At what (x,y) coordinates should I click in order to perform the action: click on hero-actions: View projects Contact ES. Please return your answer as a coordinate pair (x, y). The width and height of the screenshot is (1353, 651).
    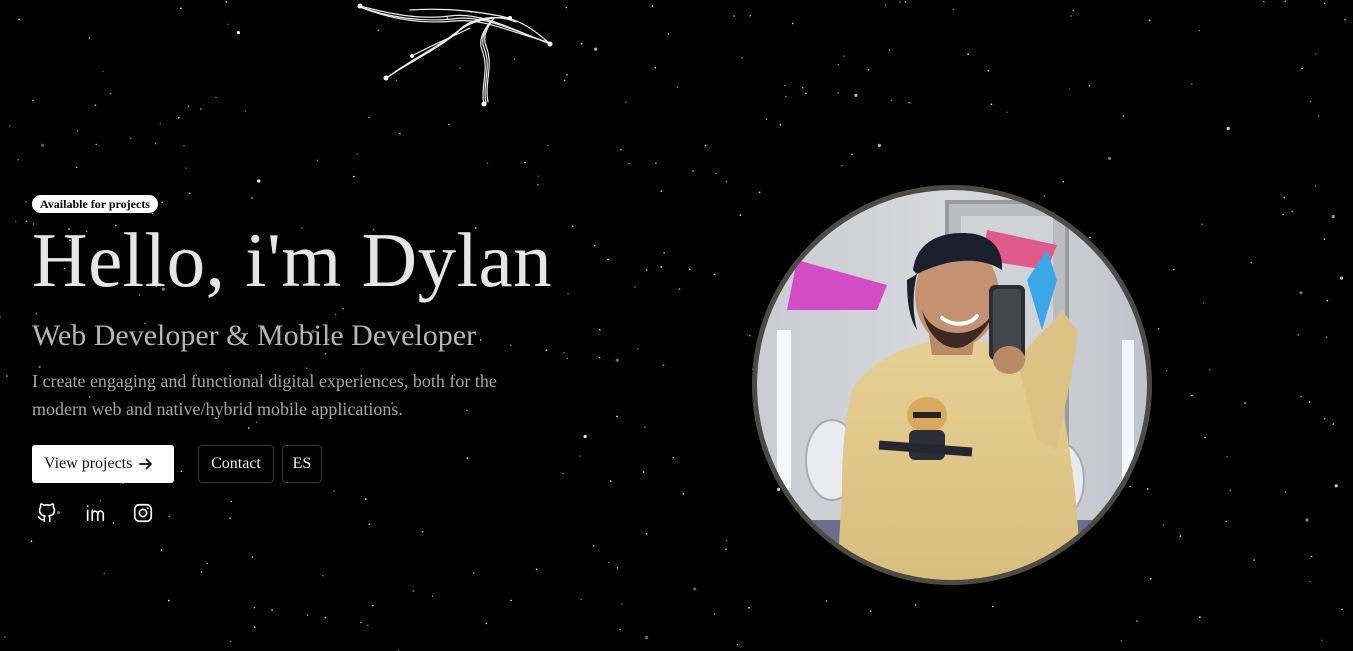
    Looking at the image, I should click on (342, 464).